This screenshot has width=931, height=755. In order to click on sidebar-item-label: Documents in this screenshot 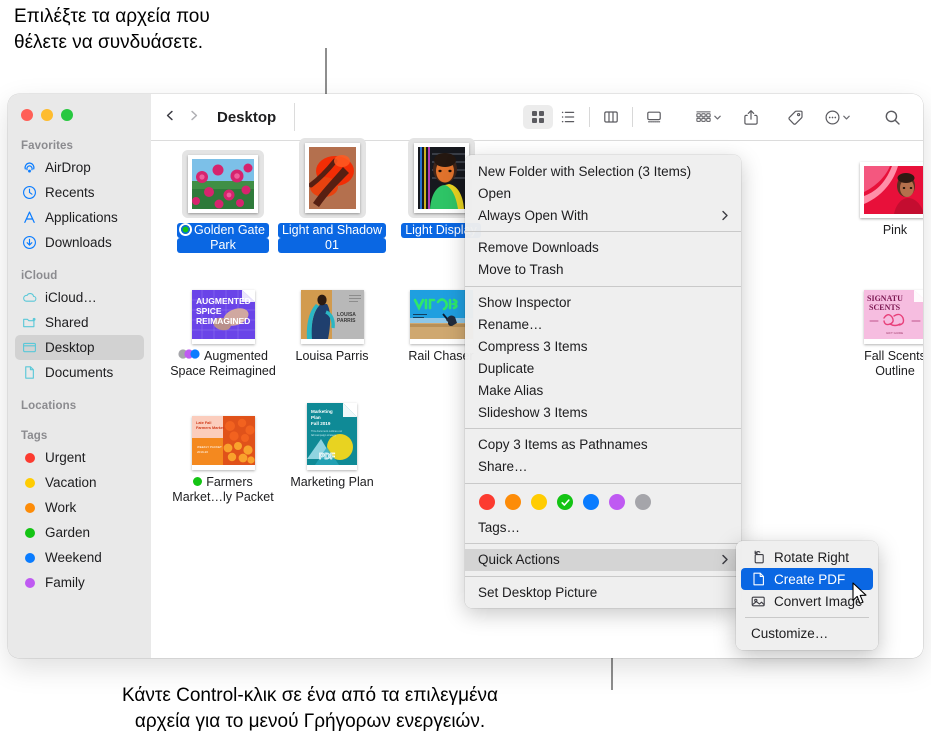, I will do `click(79, 372)`.